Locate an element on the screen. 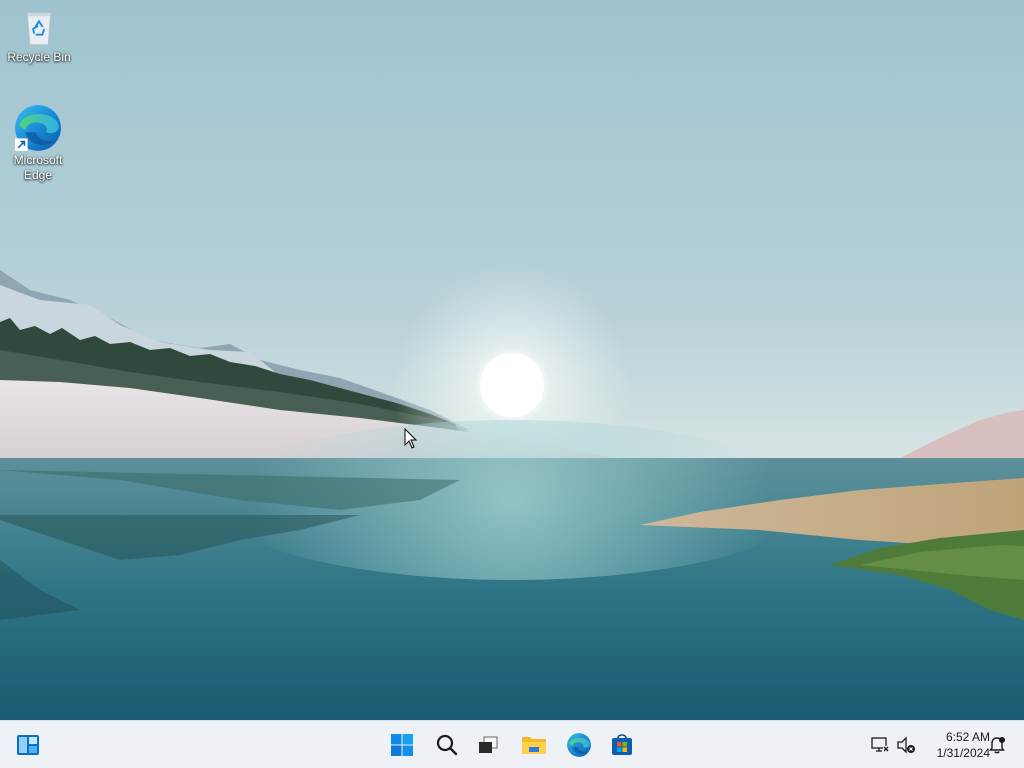 This screenshot has height=768, width=1024. volume-muted-icon is located at coordinates (906, 745).